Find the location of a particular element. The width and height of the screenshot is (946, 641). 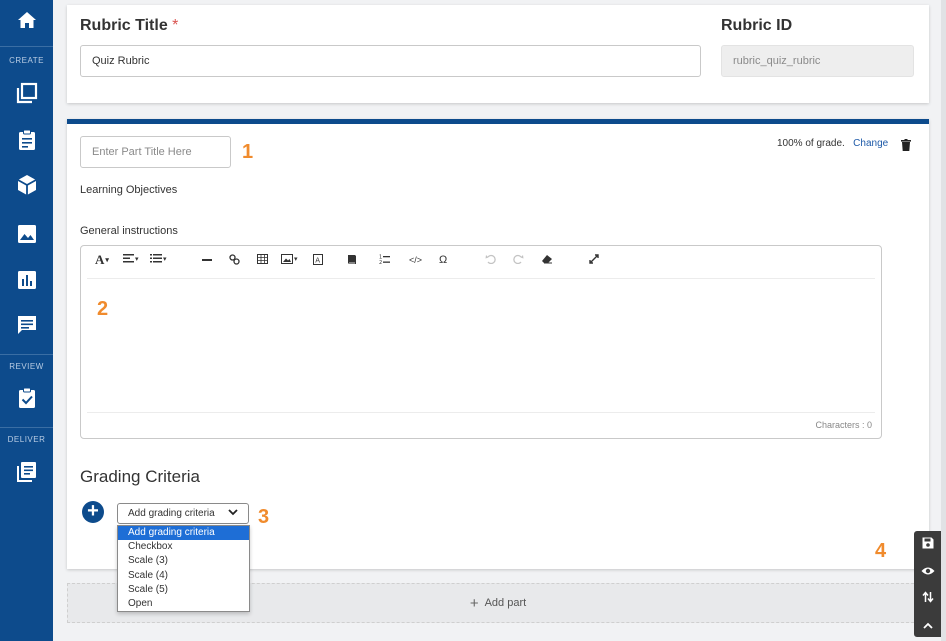

clipboard-check-icon is located at coordinates (27, 400).